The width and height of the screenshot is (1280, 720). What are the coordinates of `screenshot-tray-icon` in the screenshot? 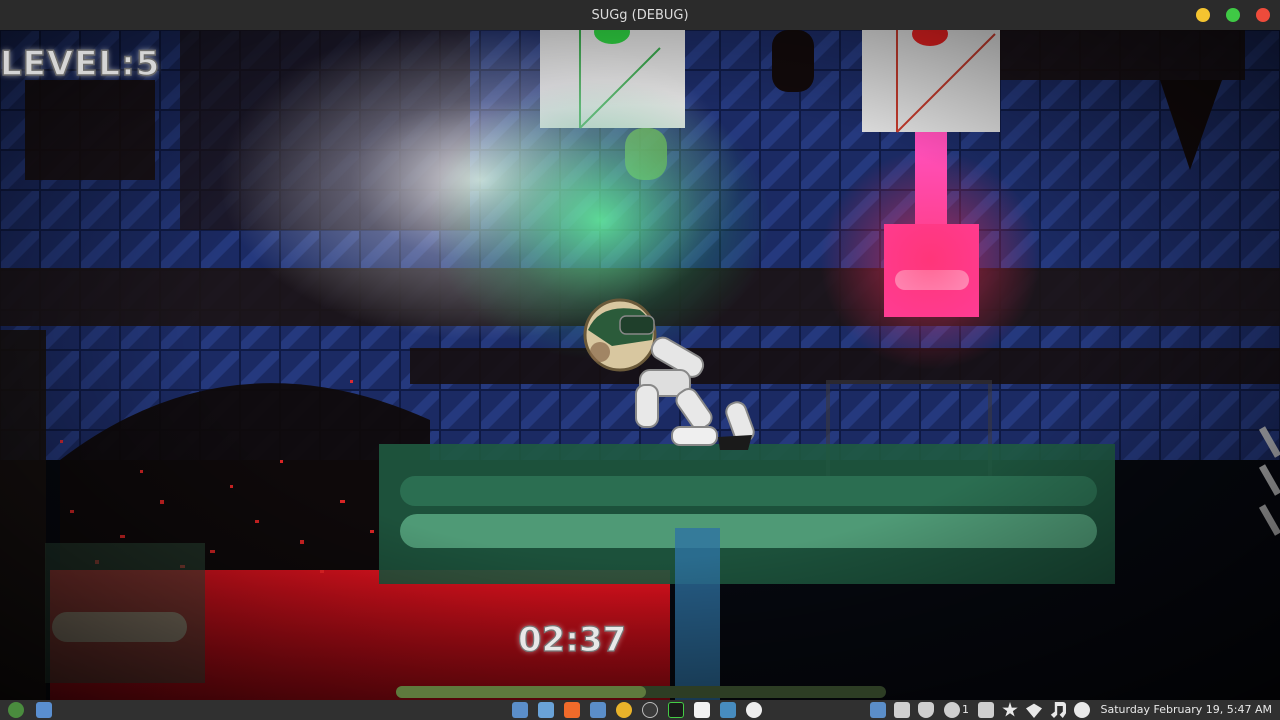 It's located at (878, 710).